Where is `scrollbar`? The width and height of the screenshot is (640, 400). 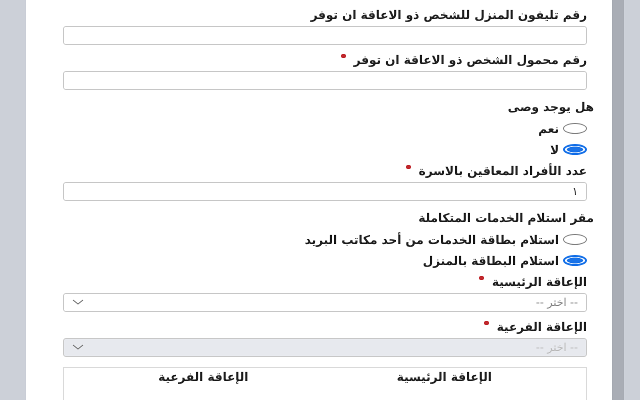
scrollbar is located at coordinates (618, 200).